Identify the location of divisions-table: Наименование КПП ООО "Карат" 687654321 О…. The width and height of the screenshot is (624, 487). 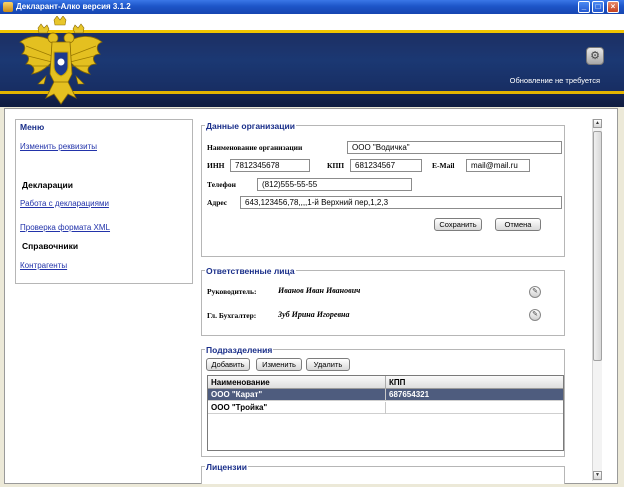
(385, 413).